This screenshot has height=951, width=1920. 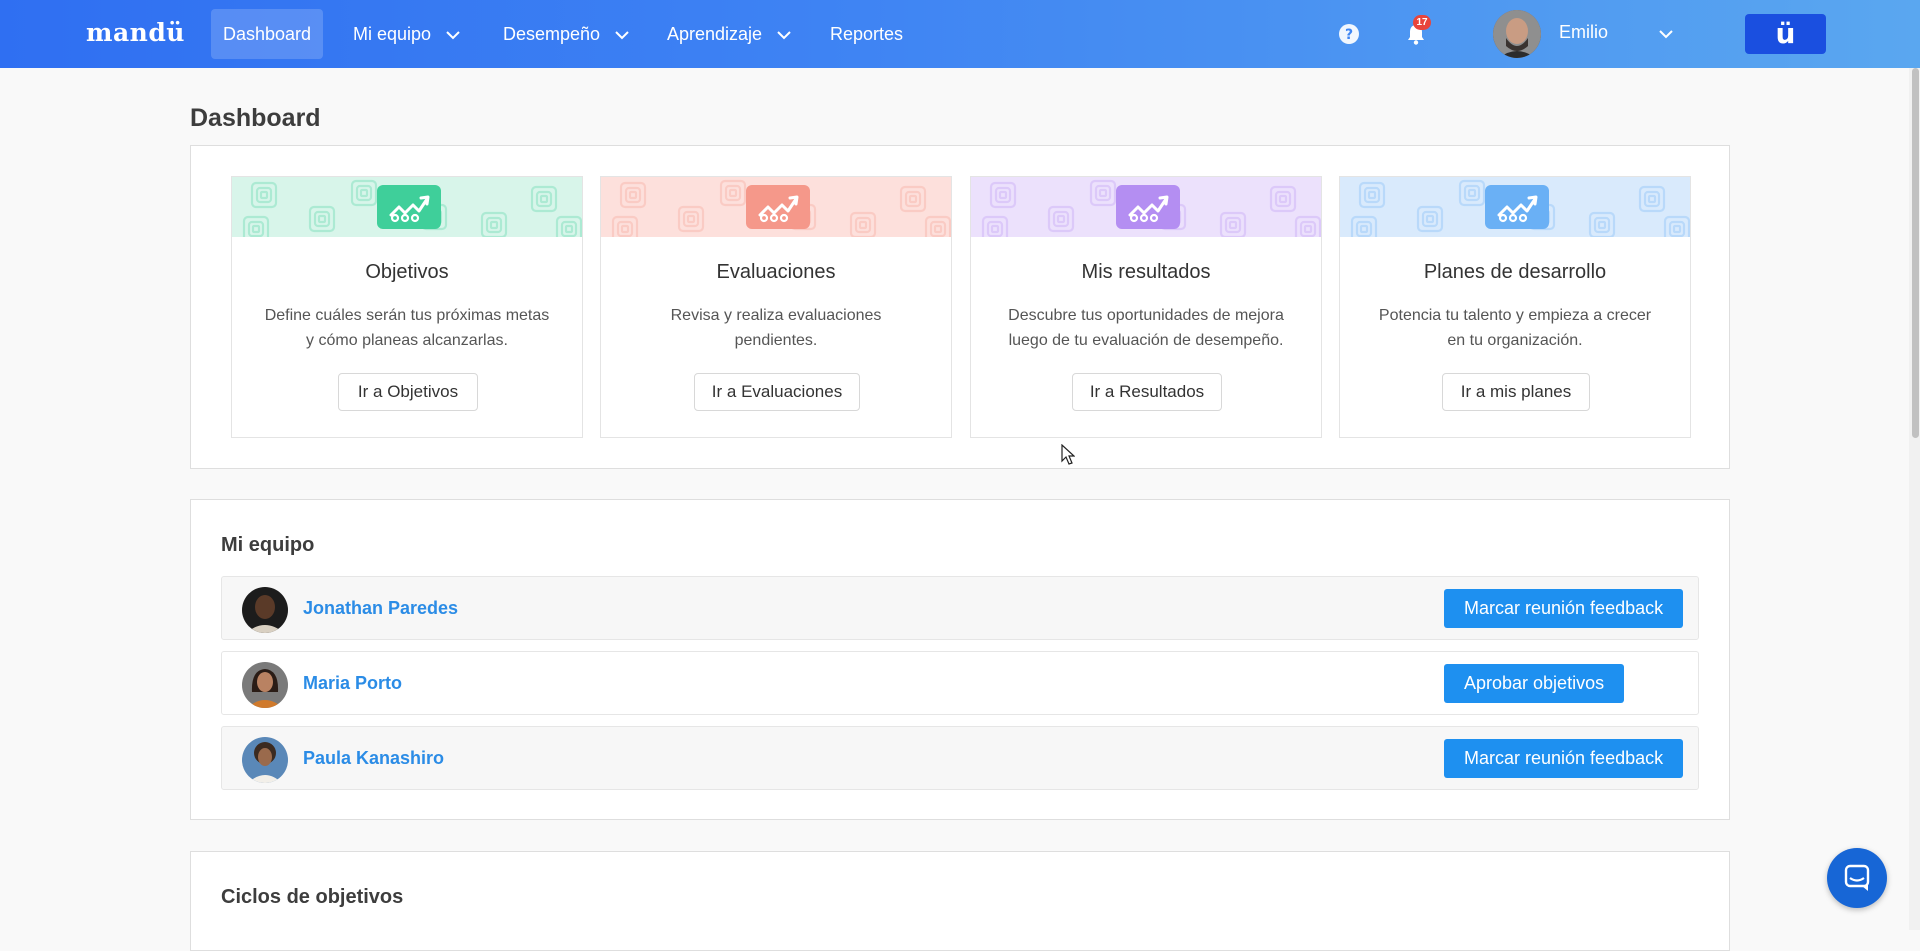 I want to click on member-name-link: Jonathan Paredes, so click(x=380, y=608).